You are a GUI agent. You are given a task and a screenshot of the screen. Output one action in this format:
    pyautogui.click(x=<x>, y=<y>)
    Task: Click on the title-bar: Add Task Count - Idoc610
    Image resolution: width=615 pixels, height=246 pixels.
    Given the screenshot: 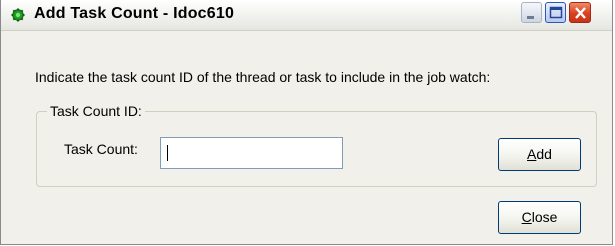 What is the action you would take?
    pyautogui.click(x=306, y=15)
    